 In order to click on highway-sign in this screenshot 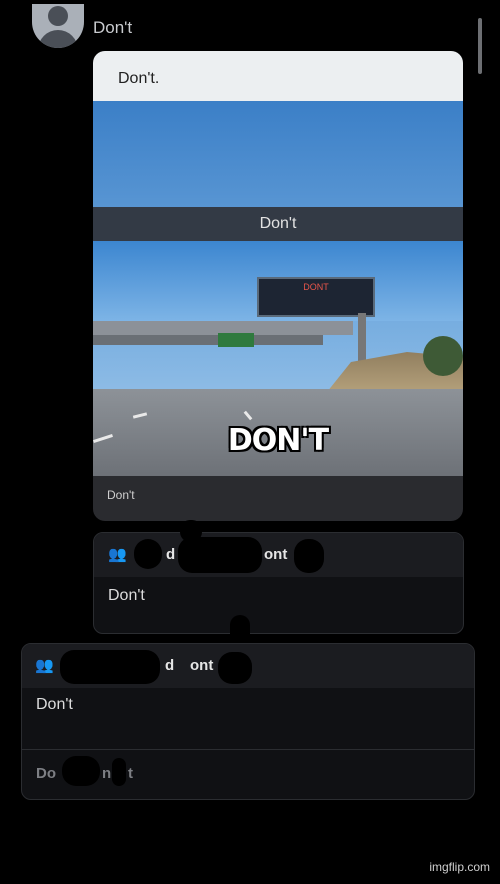, I will do `click(236, 340)`.